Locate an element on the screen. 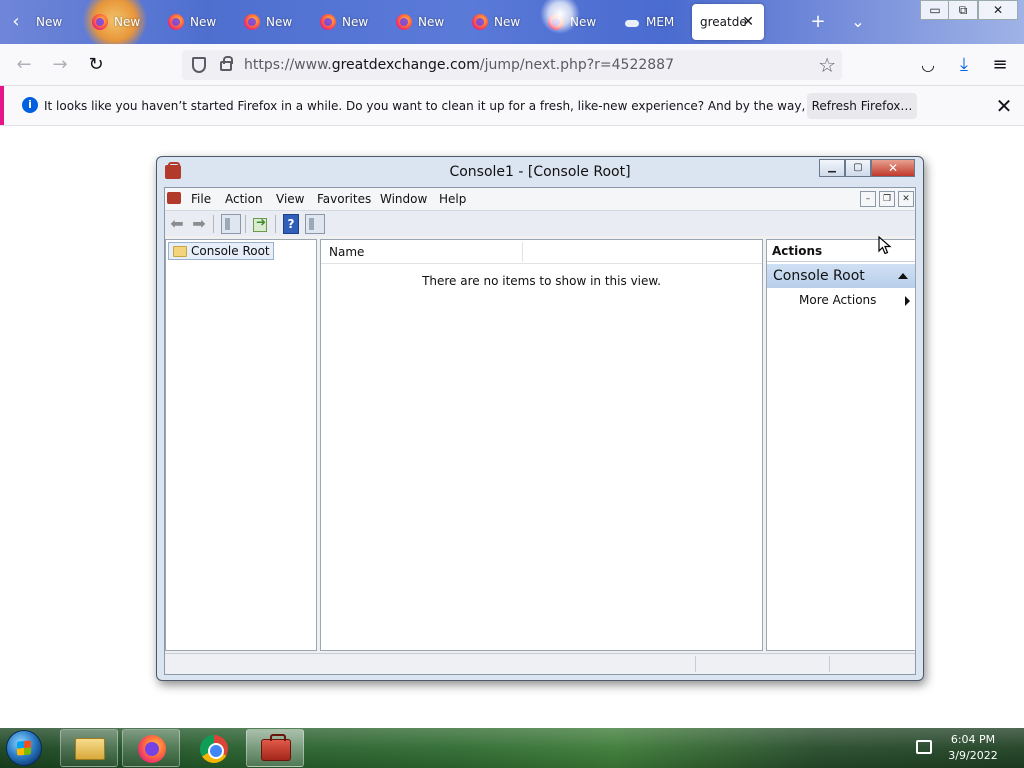 Image resolution: width=1024 pixels, height=768 pixels. child-minimize-button: – is located at coordinates (868, 199).